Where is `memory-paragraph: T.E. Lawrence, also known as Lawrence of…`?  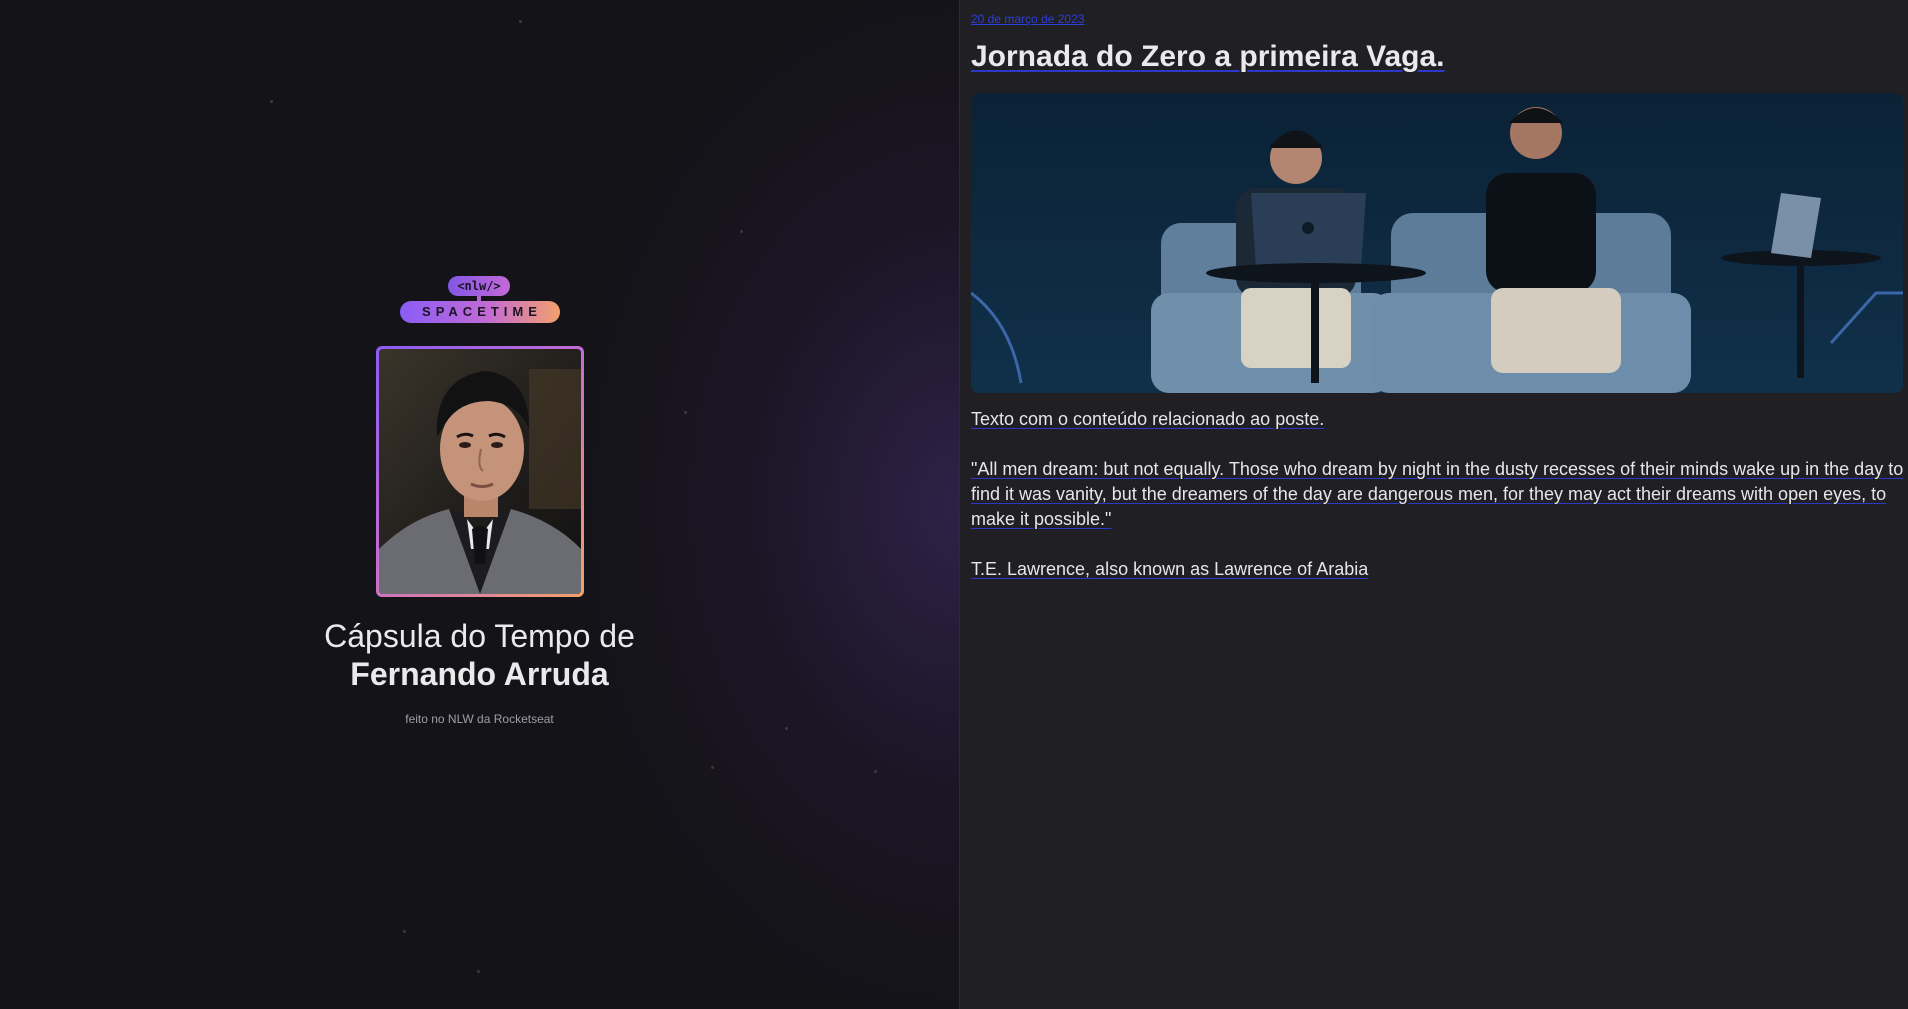
memory-paragraph: T.E. Lawrence, also known as Lawrence of… is located at coordinates (1170, 569).